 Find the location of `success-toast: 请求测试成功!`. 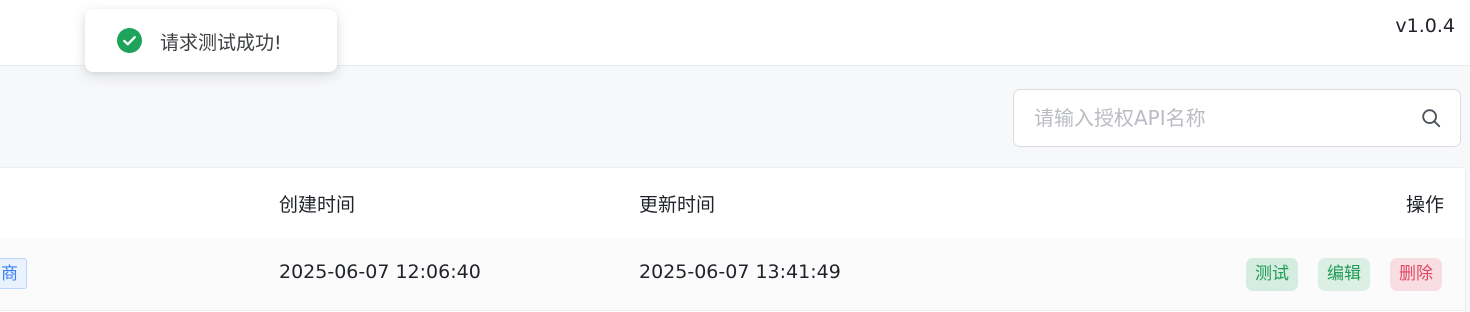

success-toast: 请求测试成功! is located at coordinates (211, 40).